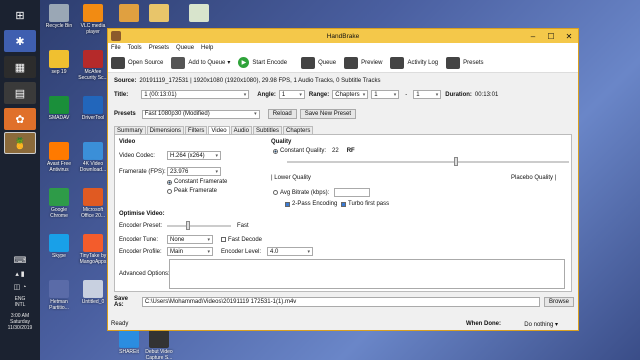  What do you see at coordinates (290, 251) in the screenshot?
I see `encoder-level-select: 4.0` at bounding box center [290, 251].